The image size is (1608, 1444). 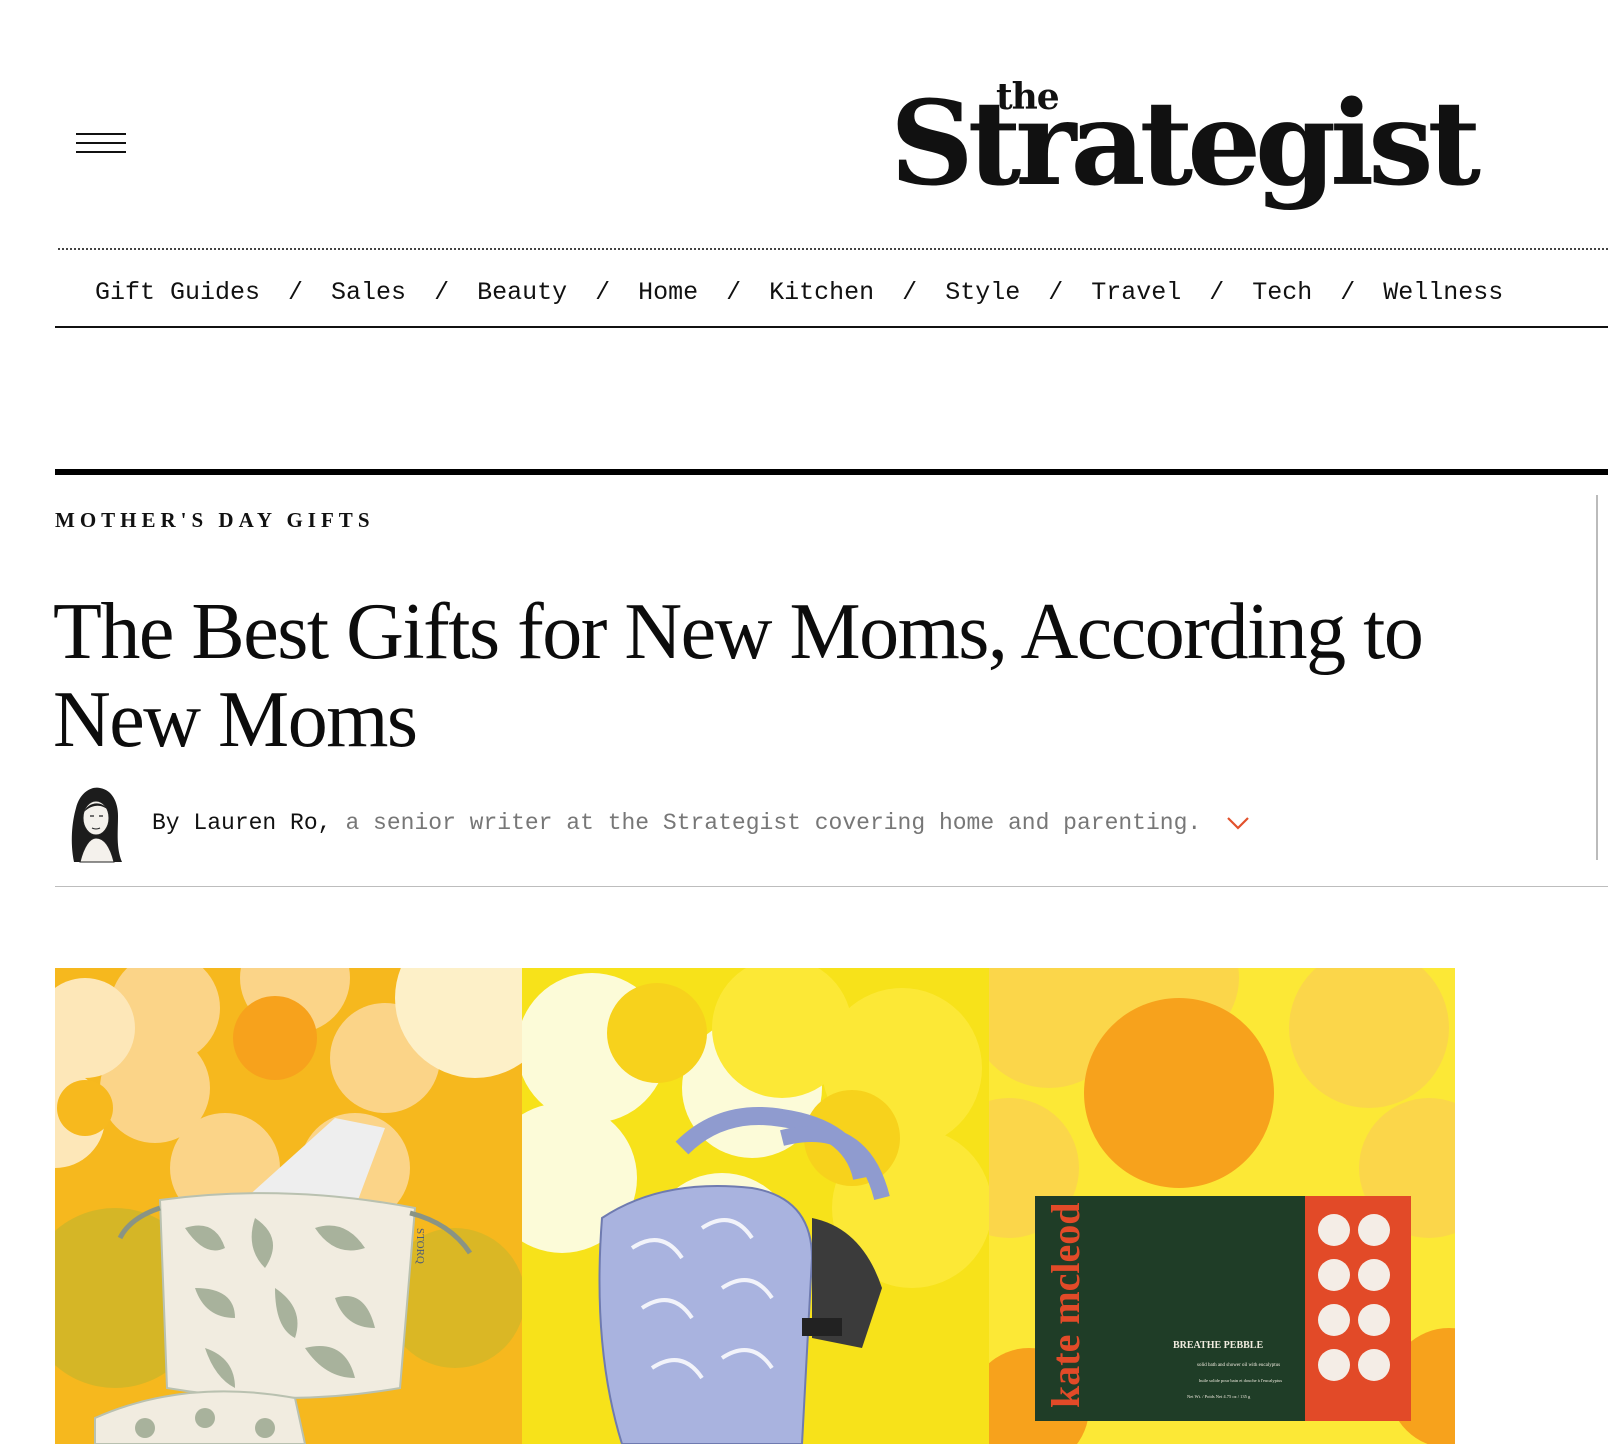 What do you see at coordinates (833, 249) in the screenshot?
I see `header-divider` at bounding box center [833, 249].